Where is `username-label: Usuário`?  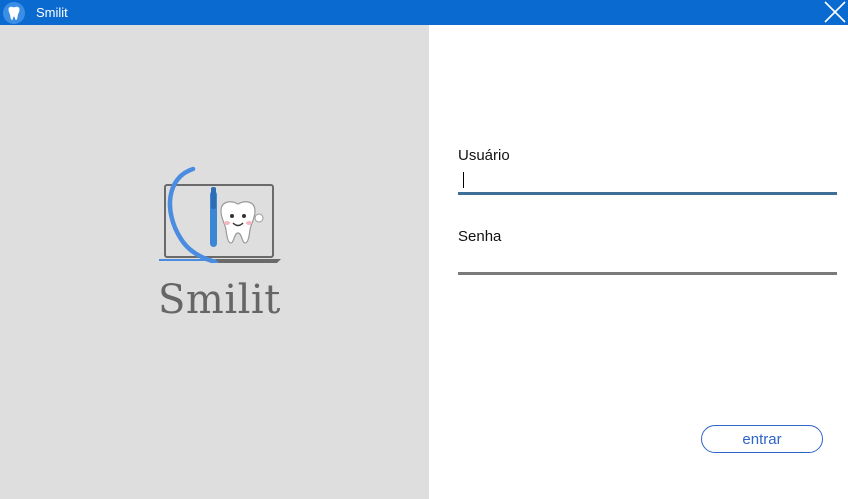 username-label: Usuário is located at coordinates (484, 155).